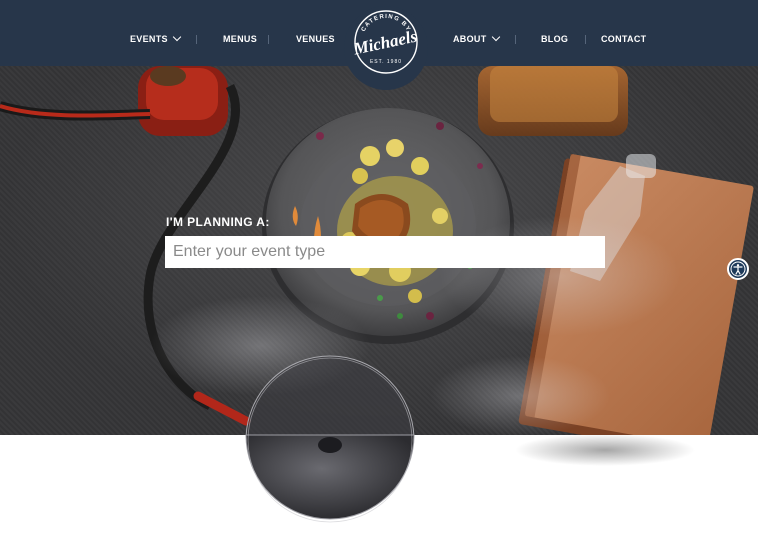  I want to click on accessibility-icon, so click(738, 269).